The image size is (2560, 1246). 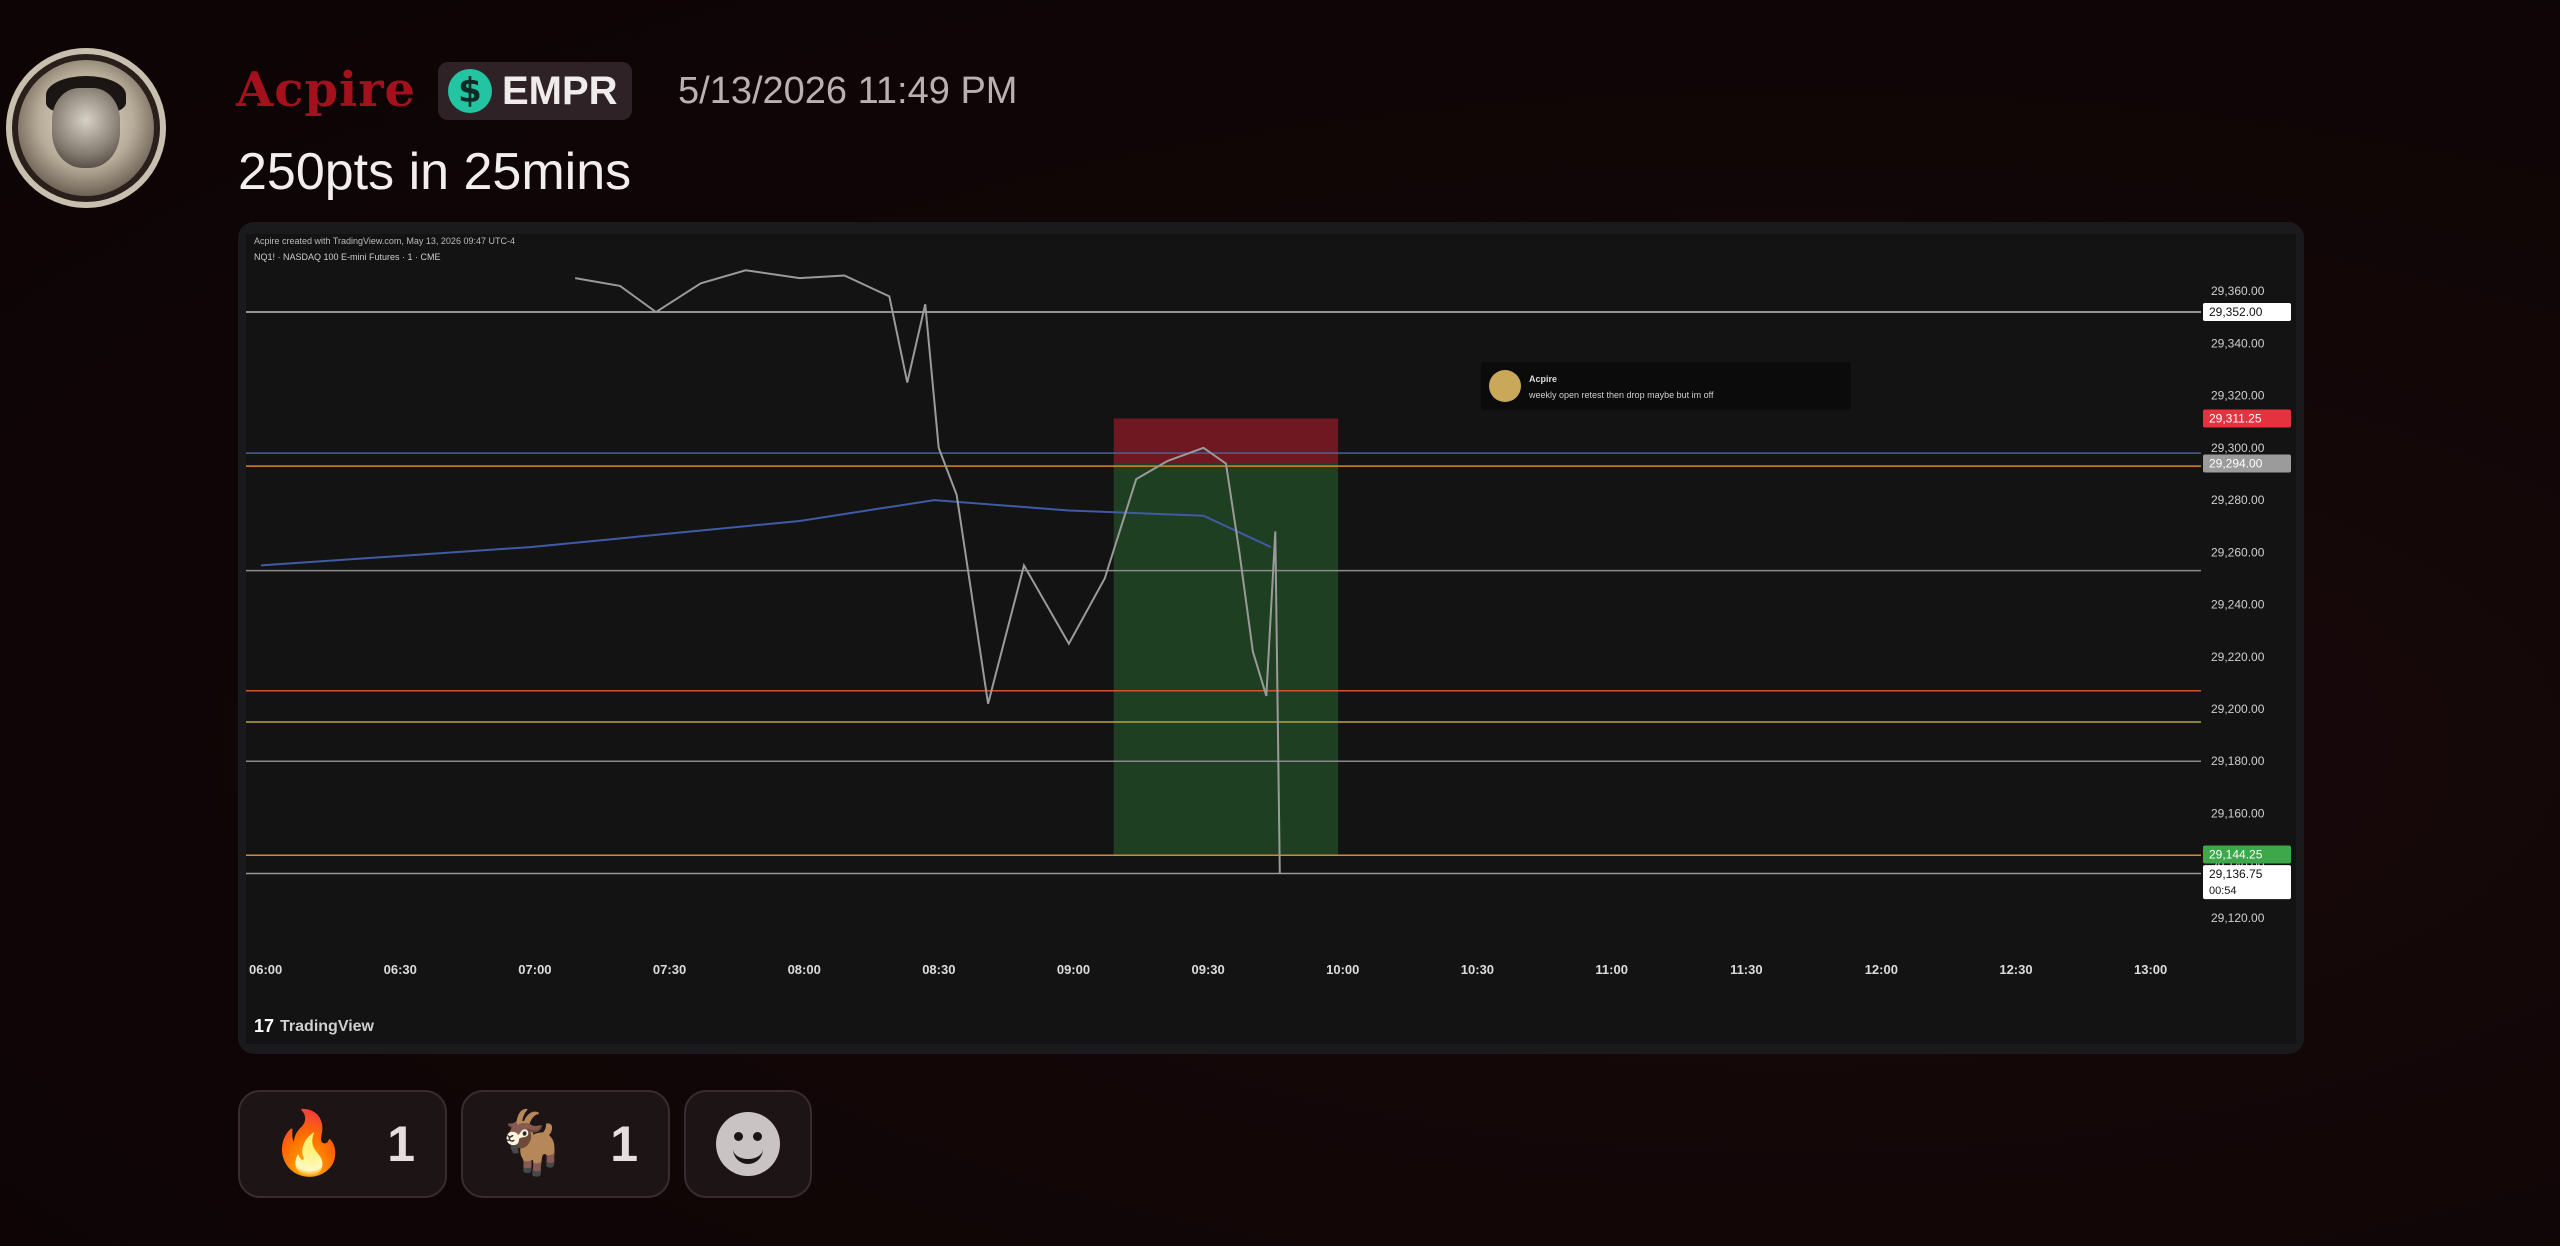 I want to click on goat-icon: 🐐, so click(x=532, y=1143).